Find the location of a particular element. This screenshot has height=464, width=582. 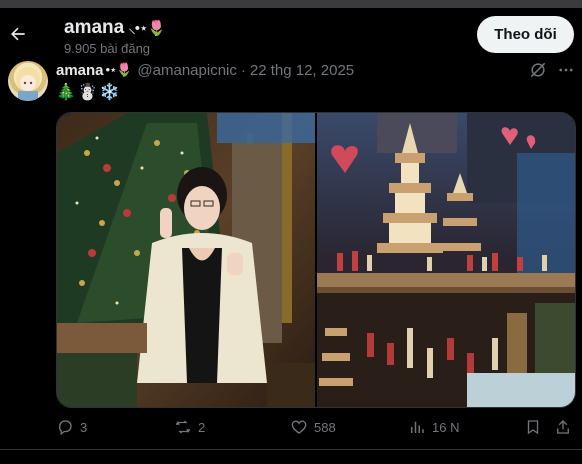

views-button: 16 N is located at coordinates (433, 427).